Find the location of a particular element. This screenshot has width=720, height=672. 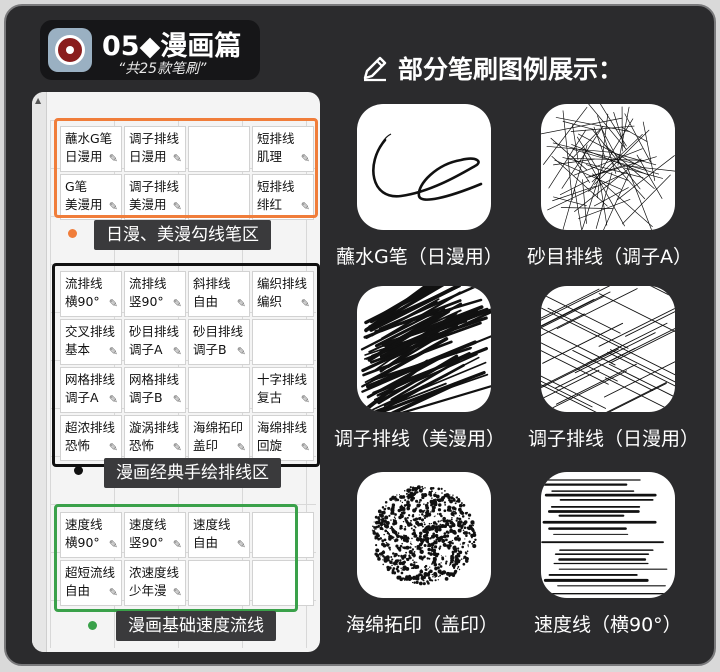

sample-sponge-stamp is located at coordinates (424, 535).